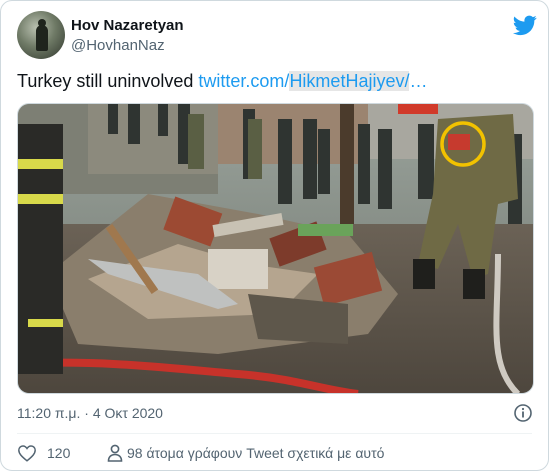 This screenshot has width=549, height=471. Describe the element at coordinates (127, 26) in the screenshot. I see `author-display-name: Hov Nazaretyan` at that location.